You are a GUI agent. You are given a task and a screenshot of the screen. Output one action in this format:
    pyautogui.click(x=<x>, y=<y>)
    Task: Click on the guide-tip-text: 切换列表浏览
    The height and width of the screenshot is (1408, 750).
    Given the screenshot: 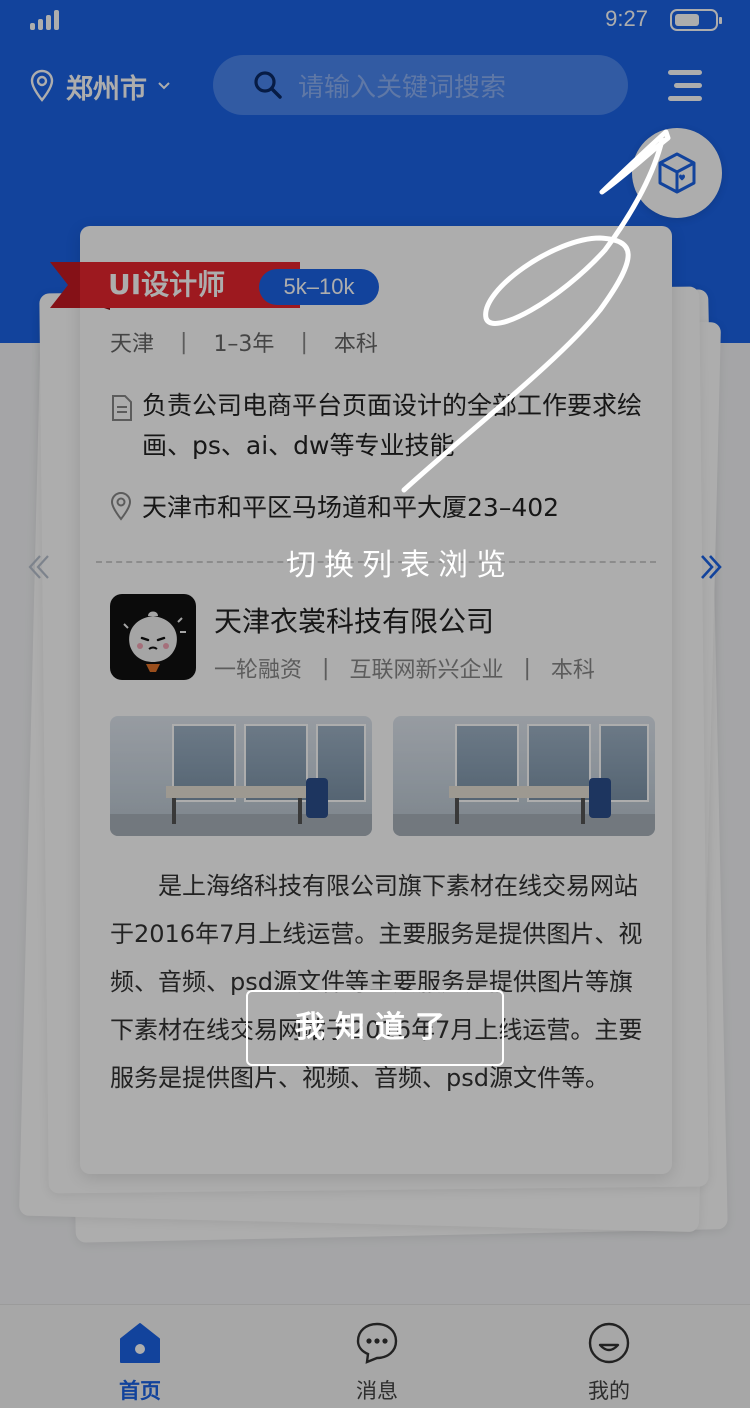 What is the action you would take?
    pyautogui.click(x=400, y=565)
    